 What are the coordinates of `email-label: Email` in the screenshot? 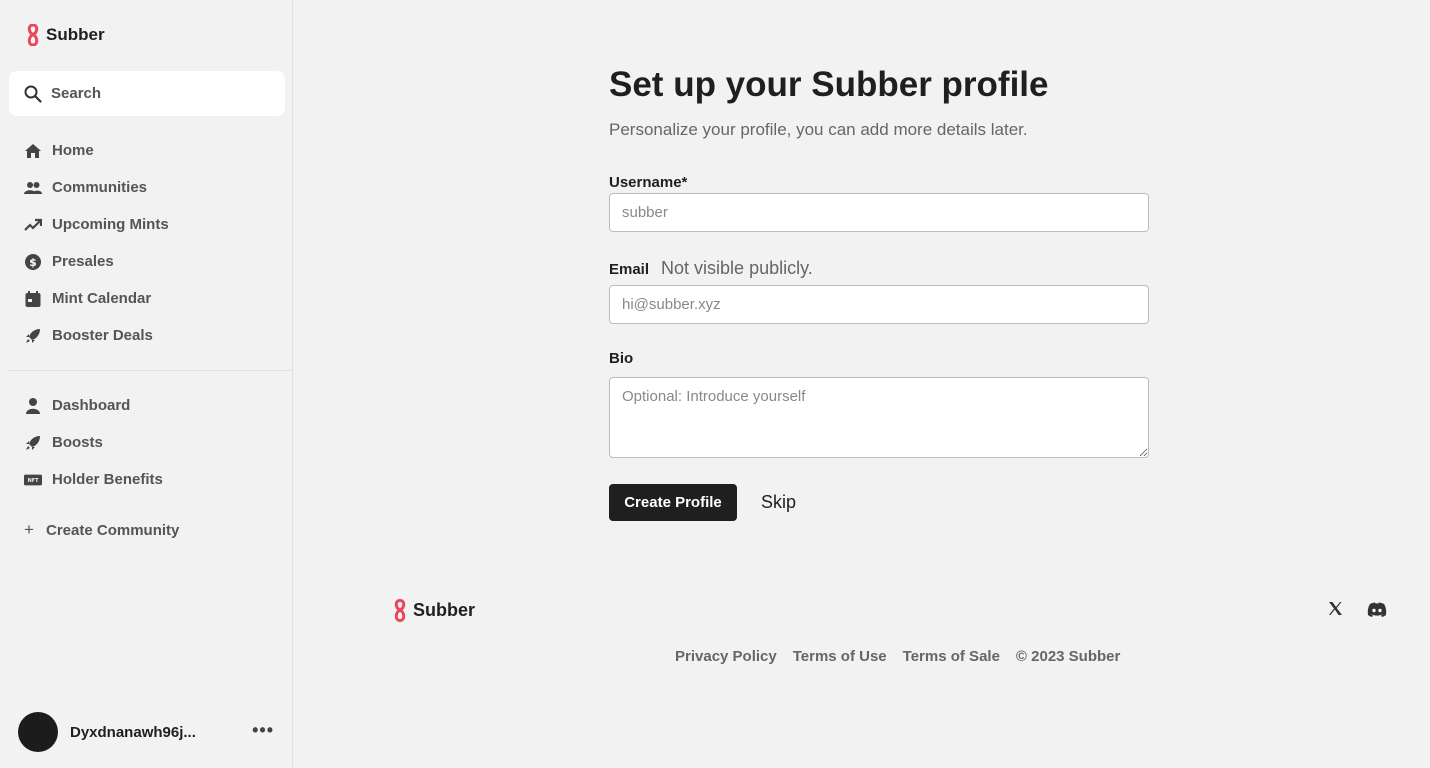 It's located at (629, 269).